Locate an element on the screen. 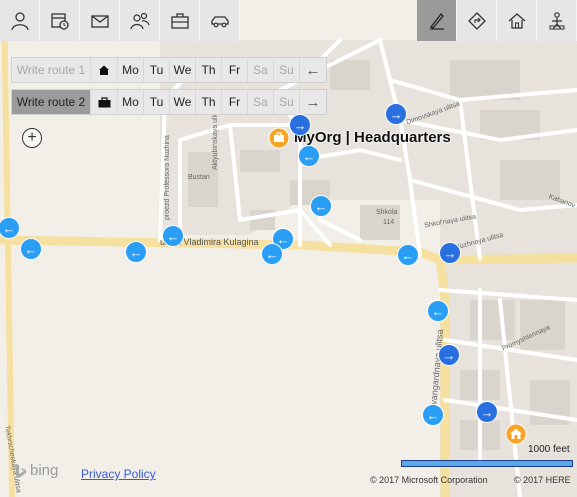 Image resolution: width=577 pixels, height=497 pixels. pen-icon is located at coordinates (436, 21).